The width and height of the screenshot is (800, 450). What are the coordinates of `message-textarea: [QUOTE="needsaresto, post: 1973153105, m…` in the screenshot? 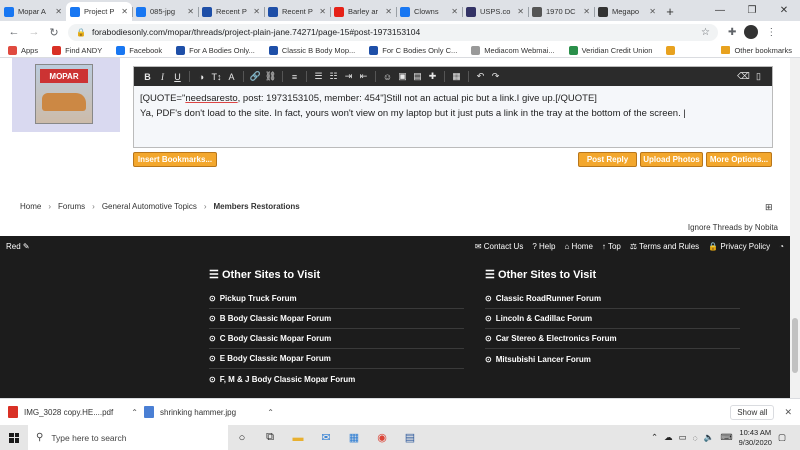 It's located at (453, 106).